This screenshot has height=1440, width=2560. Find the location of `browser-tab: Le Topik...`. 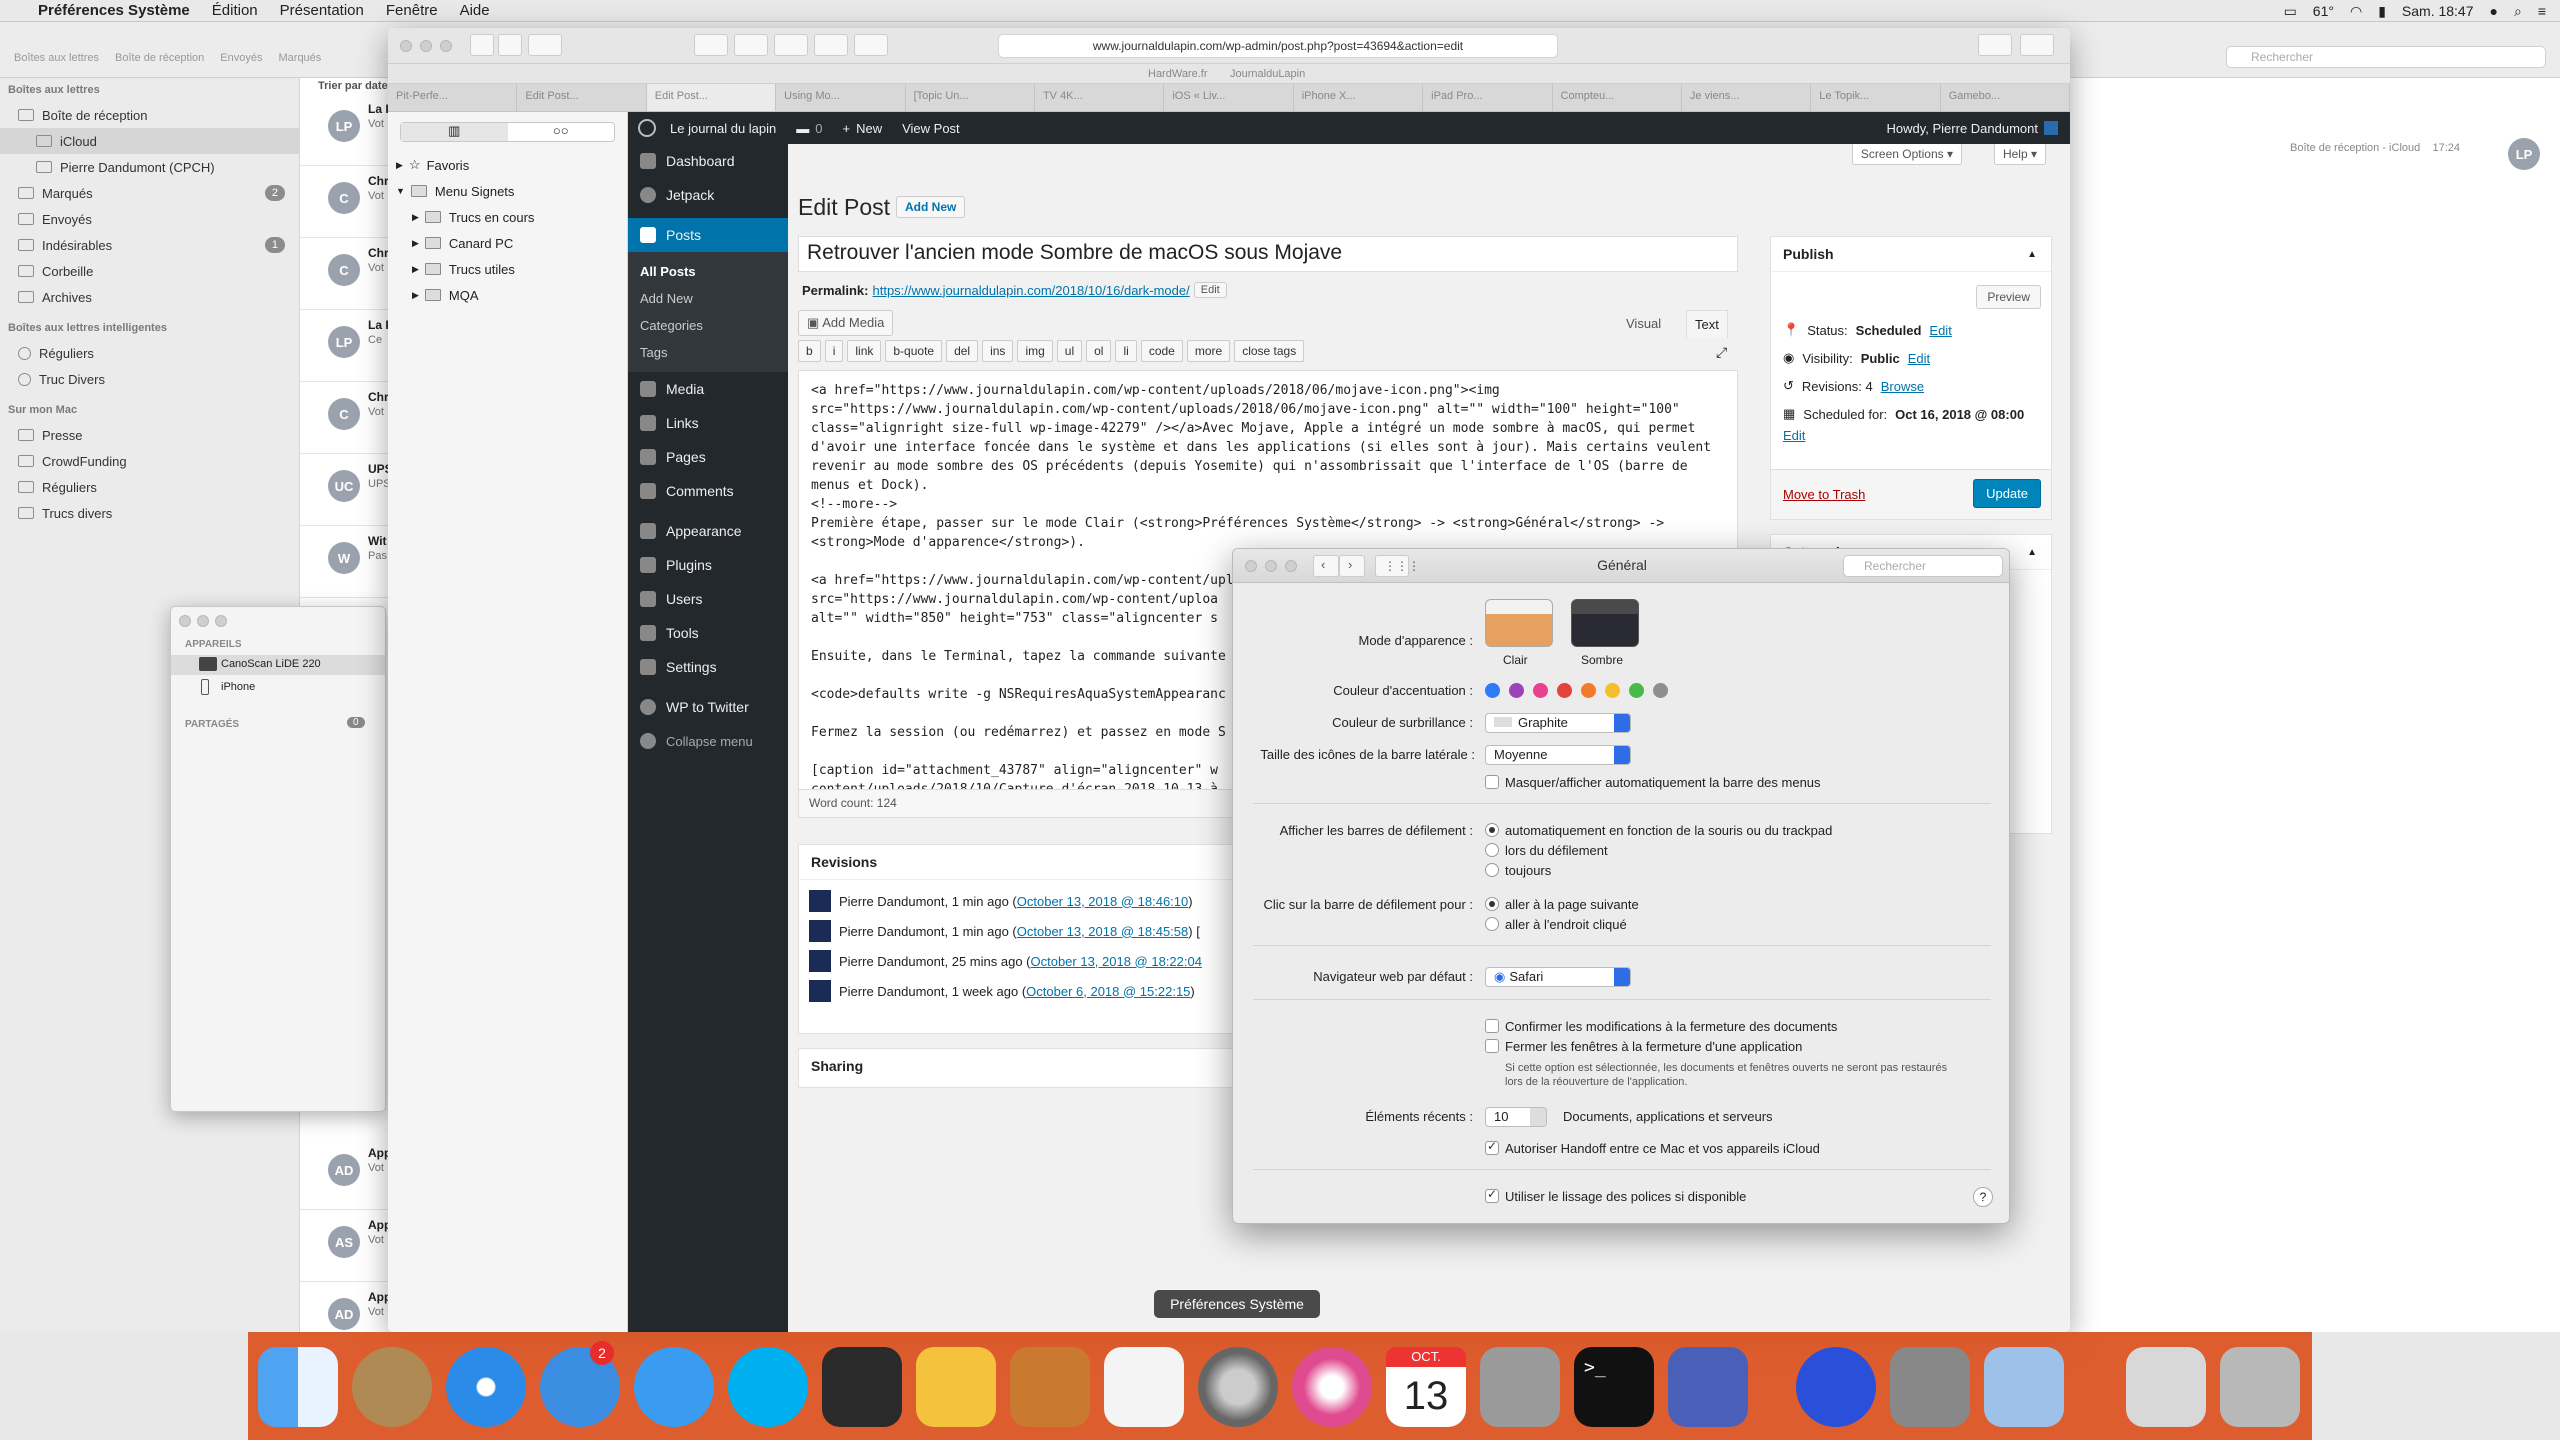

browser-tab: Le Topik... is located at coordinates (1876, 97).